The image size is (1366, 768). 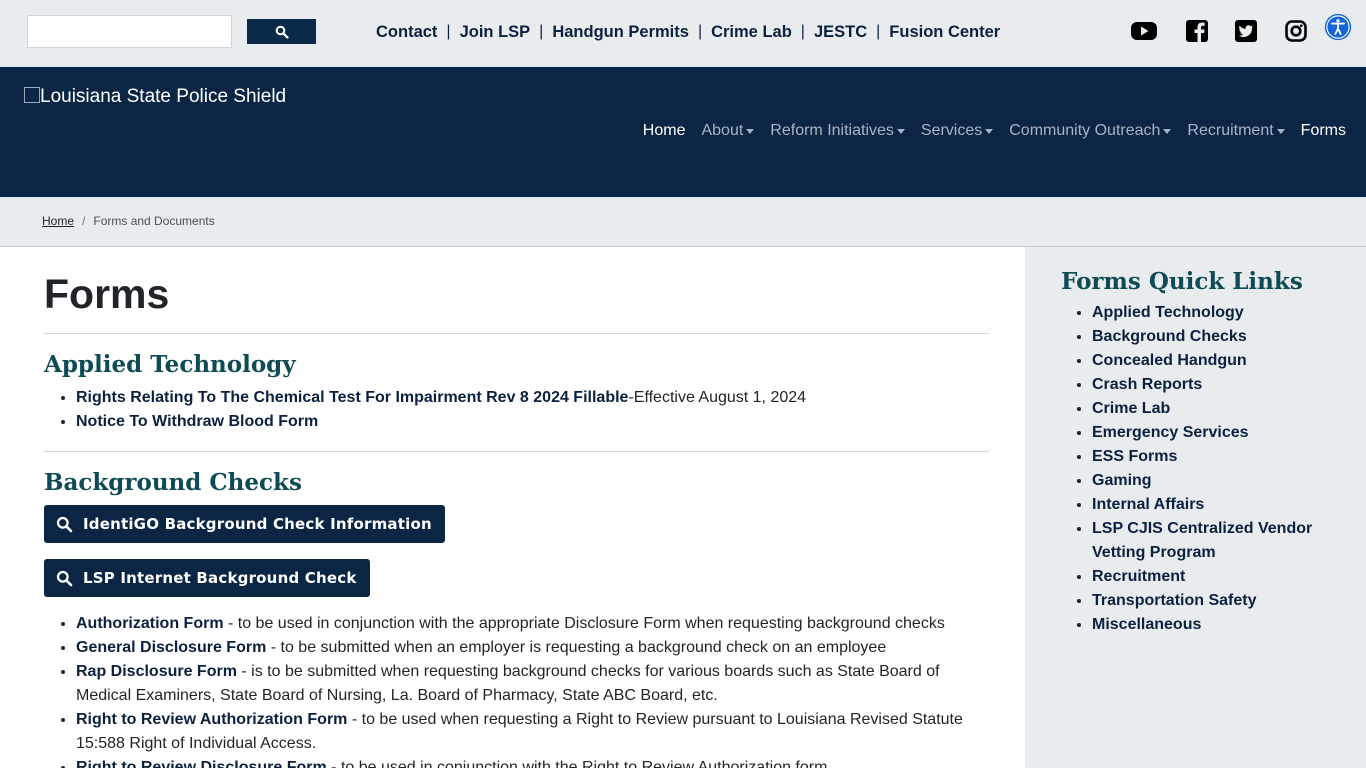 I want to click on youtube-icon, so click(x=1144, y=31).